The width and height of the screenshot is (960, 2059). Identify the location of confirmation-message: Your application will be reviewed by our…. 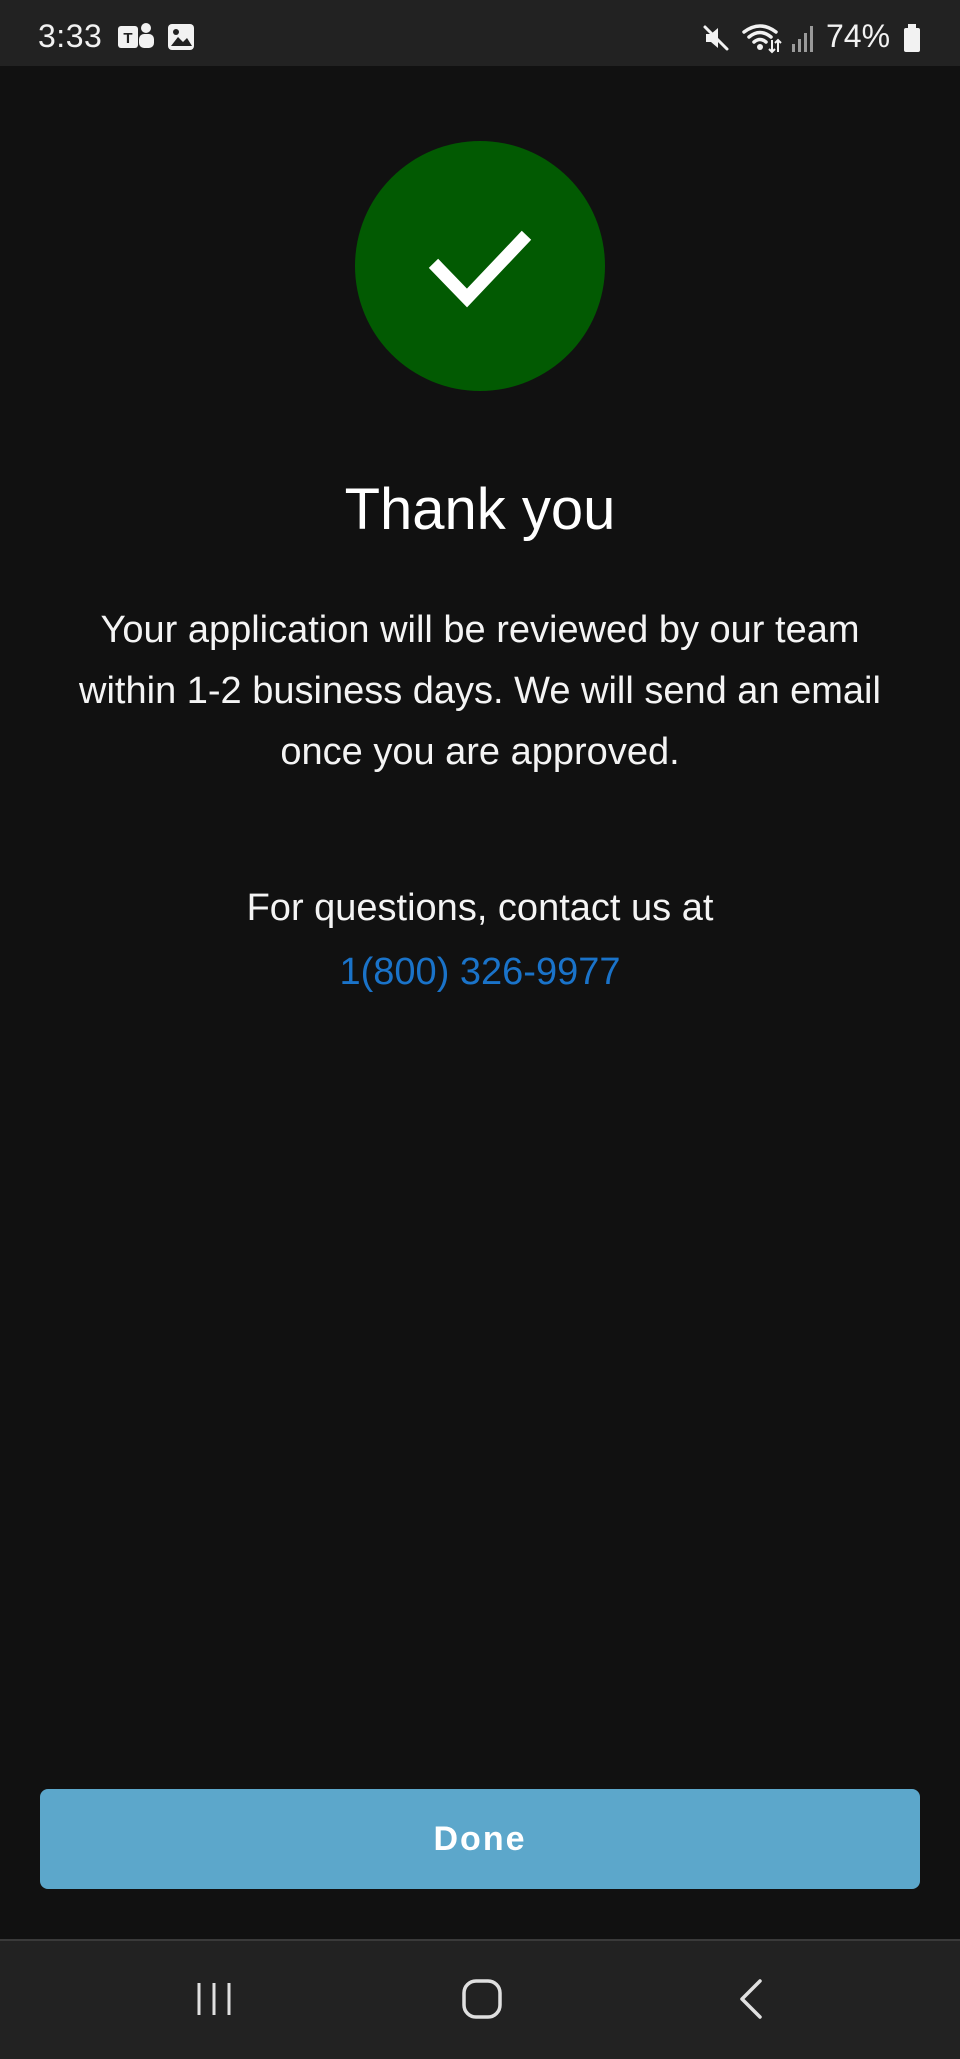
(480, 691).